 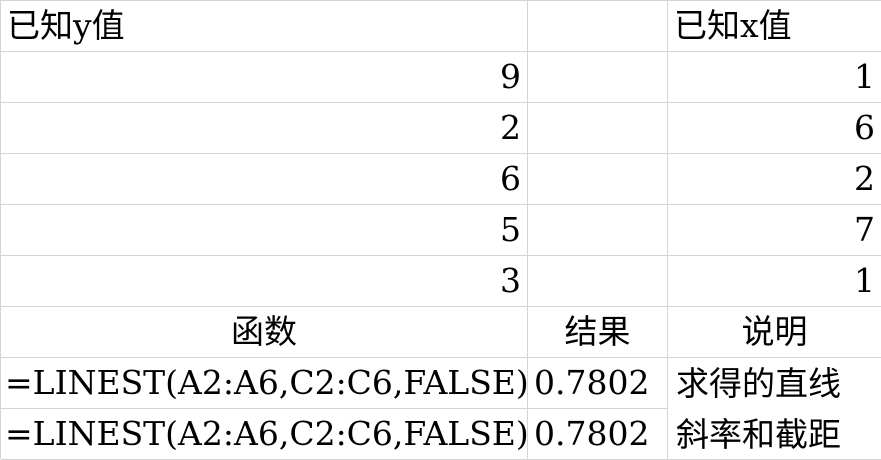 I want to click on y-value-cell: 3, so click(x=264, y=281).